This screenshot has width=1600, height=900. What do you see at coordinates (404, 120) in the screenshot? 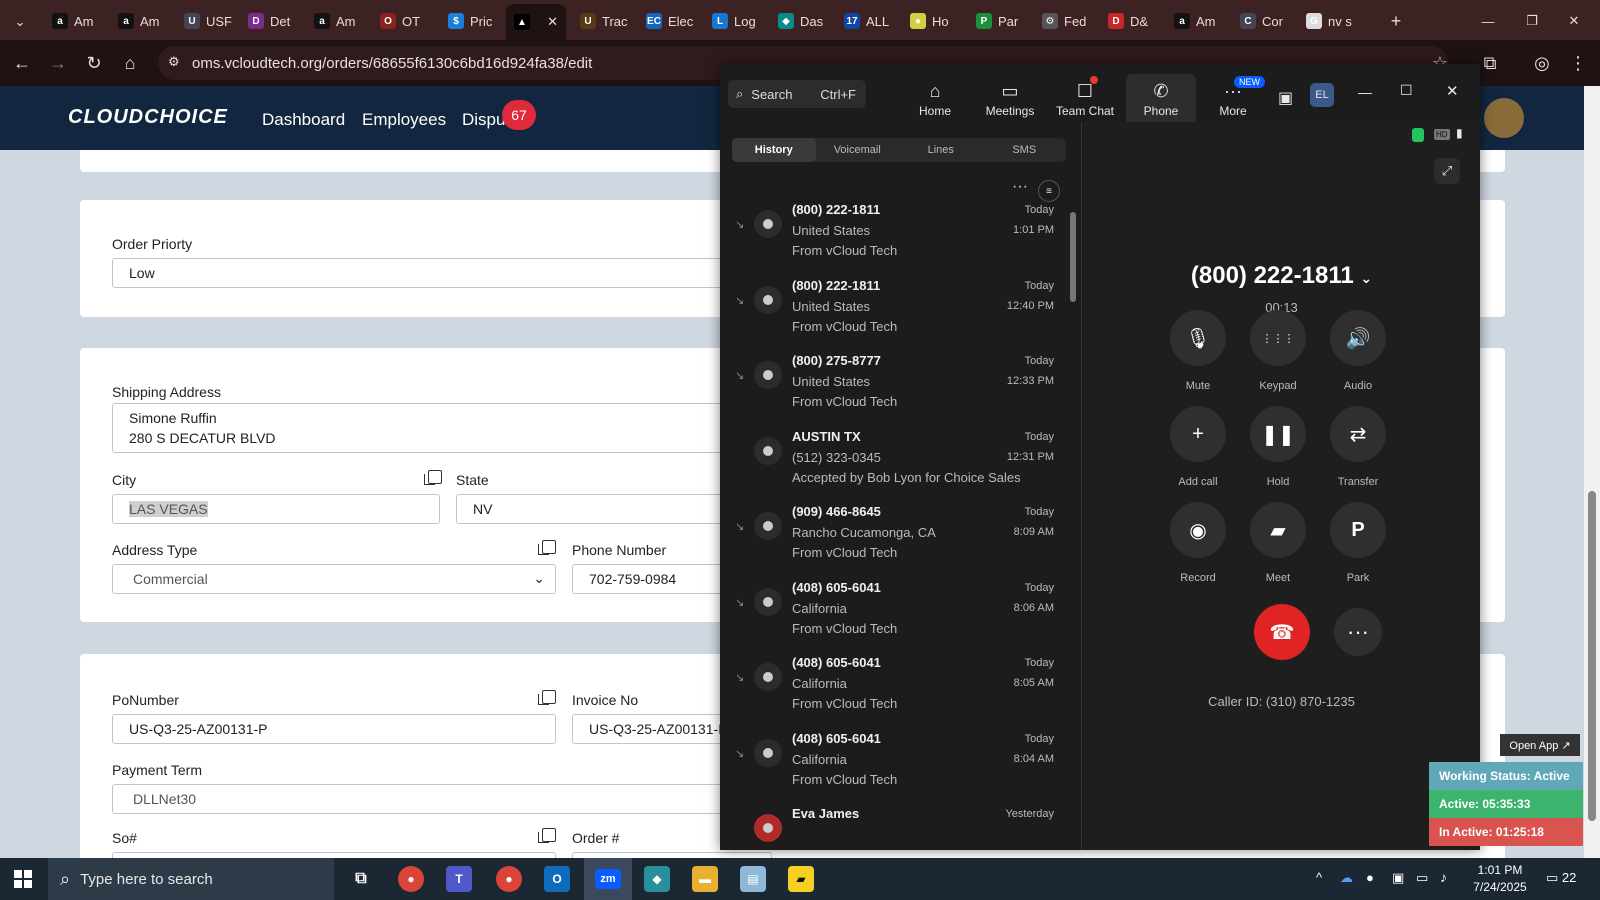
I see `nav-employees: Employees` at bounding box center [404, 120].